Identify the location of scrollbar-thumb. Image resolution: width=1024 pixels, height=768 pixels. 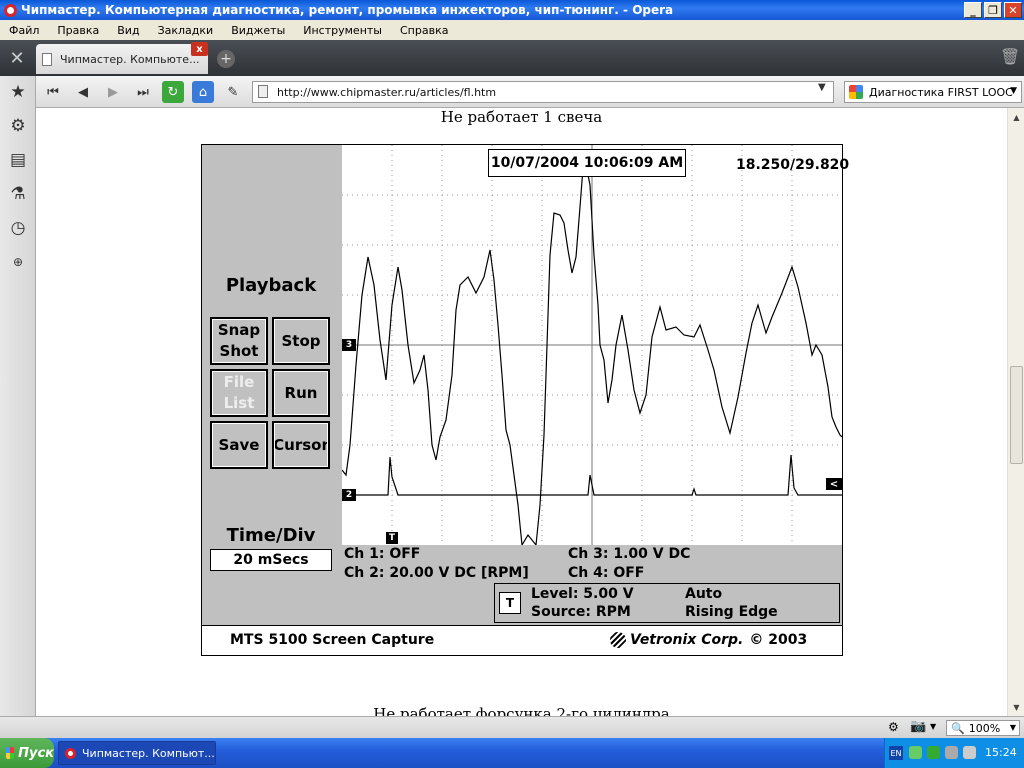
(1016, 415).